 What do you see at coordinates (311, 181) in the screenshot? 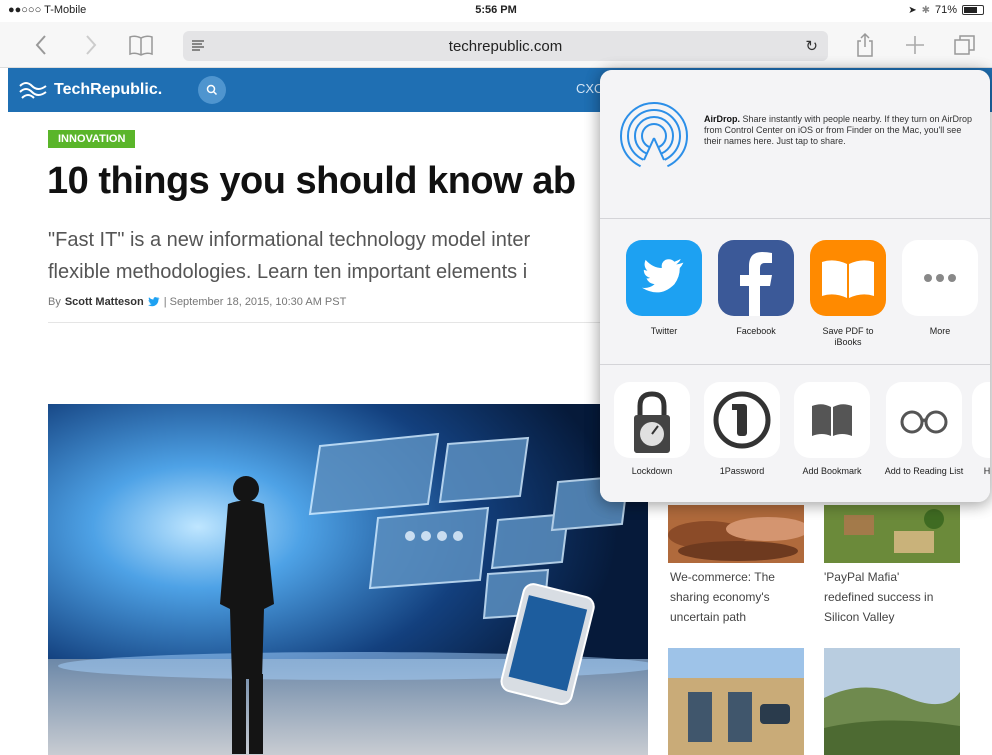
I see `article-headline: 10 things you should know ab` at bounding box center [311, 181].